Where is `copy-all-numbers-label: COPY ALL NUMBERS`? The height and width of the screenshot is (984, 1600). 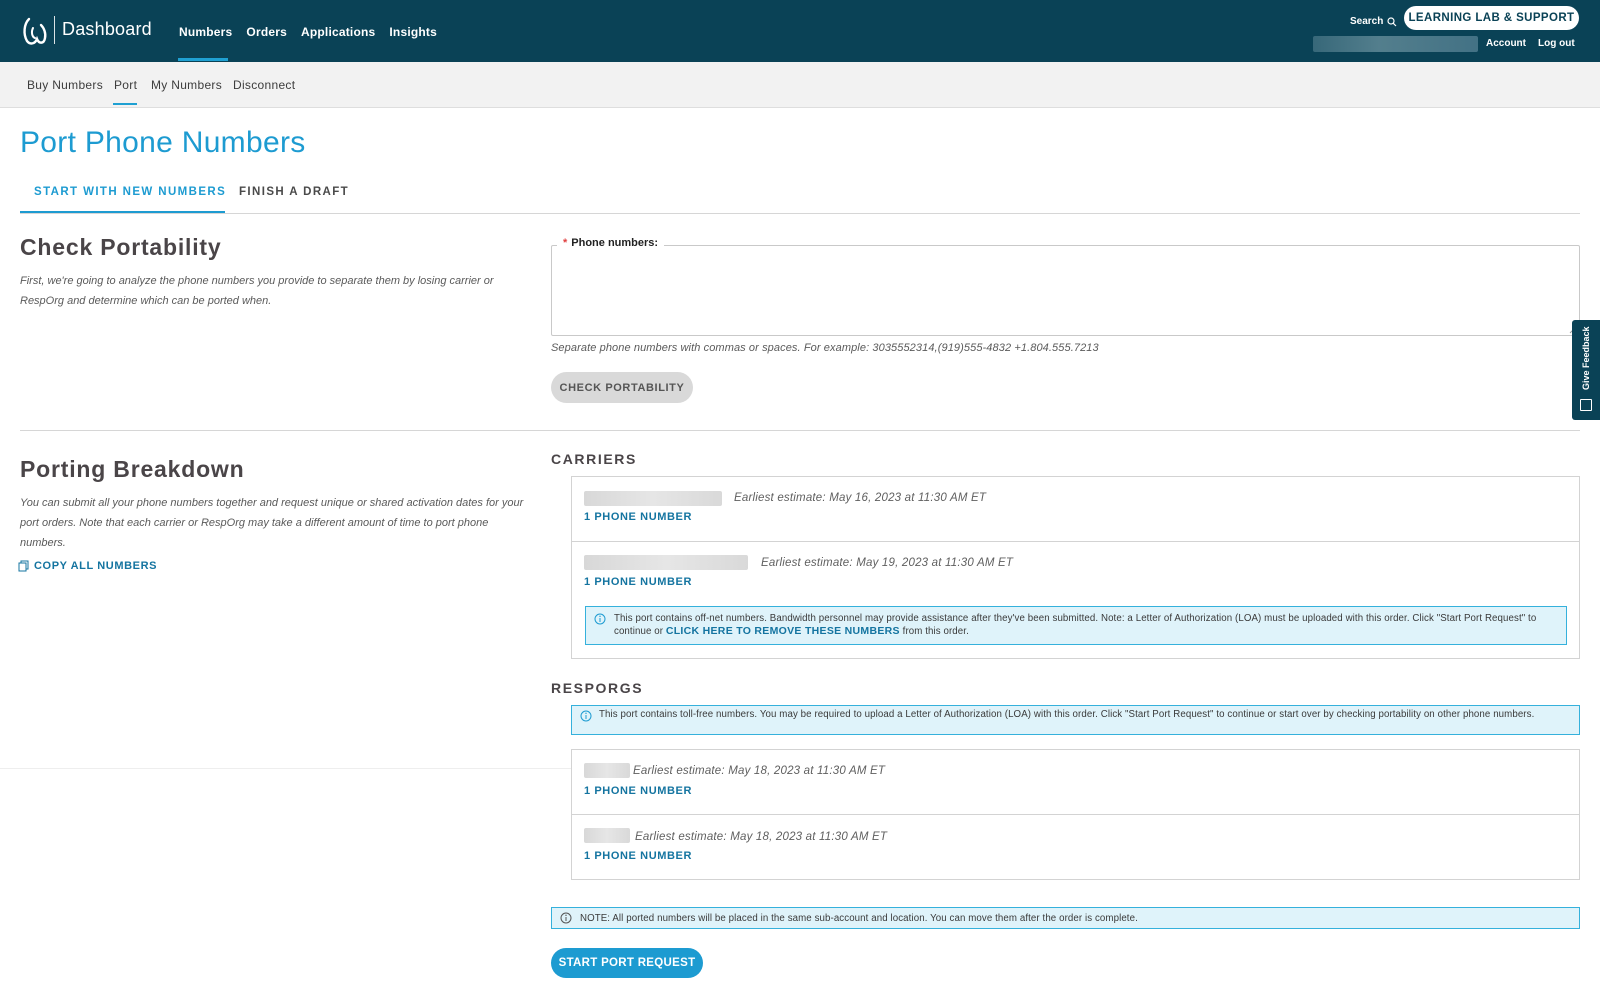 copy-all-numbers-label: COPY ALL NUMBERS is located at coordinates (96, 566).